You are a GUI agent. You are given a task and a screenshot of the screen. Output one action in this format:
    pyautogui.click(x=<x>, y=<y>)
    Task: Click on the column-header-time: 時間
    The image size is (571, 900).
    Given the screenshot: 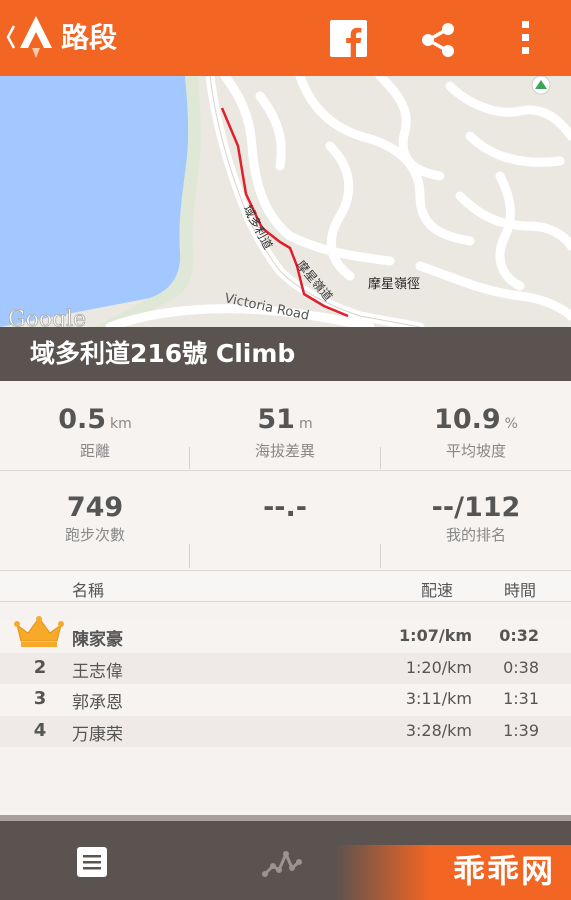 What is the action you would take?
    pyautogui.click(x=520, y=590)
    